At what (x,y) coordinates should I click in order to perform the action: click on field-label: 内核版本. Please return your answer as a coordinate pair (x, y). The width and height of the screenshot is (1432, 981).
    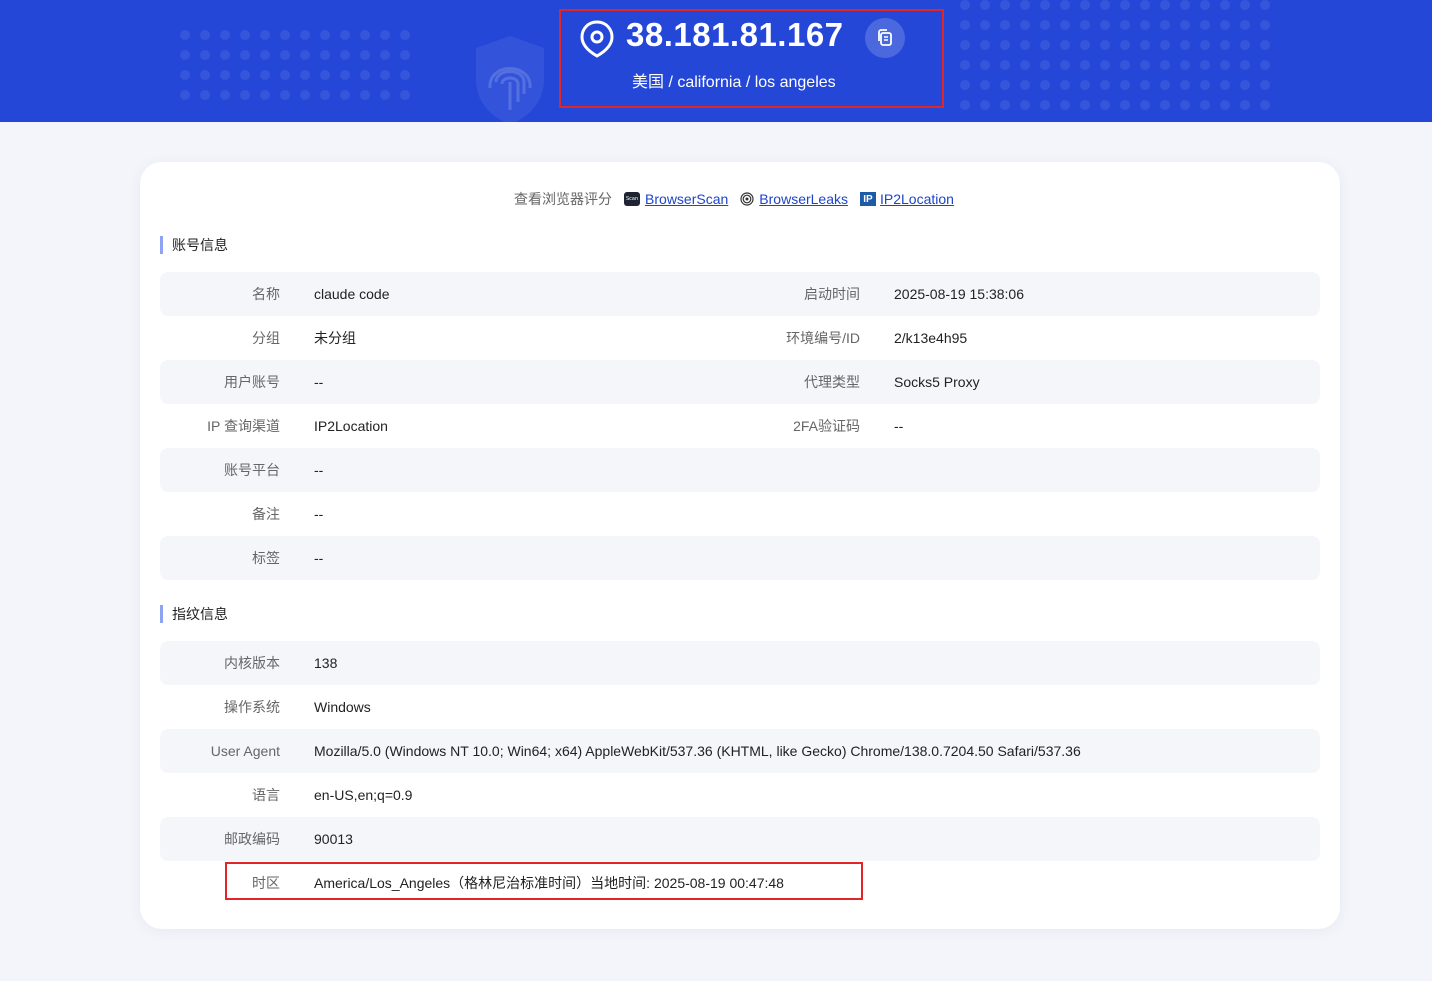
    Looking at the image, I should click on (252, 663).